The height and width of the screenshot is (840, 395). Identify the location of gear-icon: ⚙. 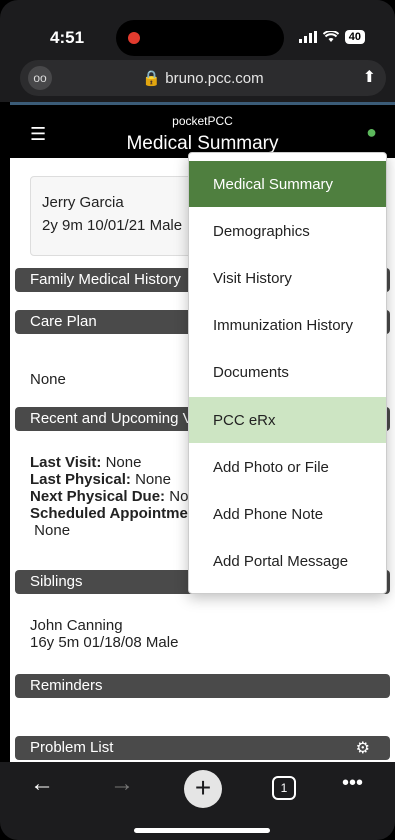
(363, 748).